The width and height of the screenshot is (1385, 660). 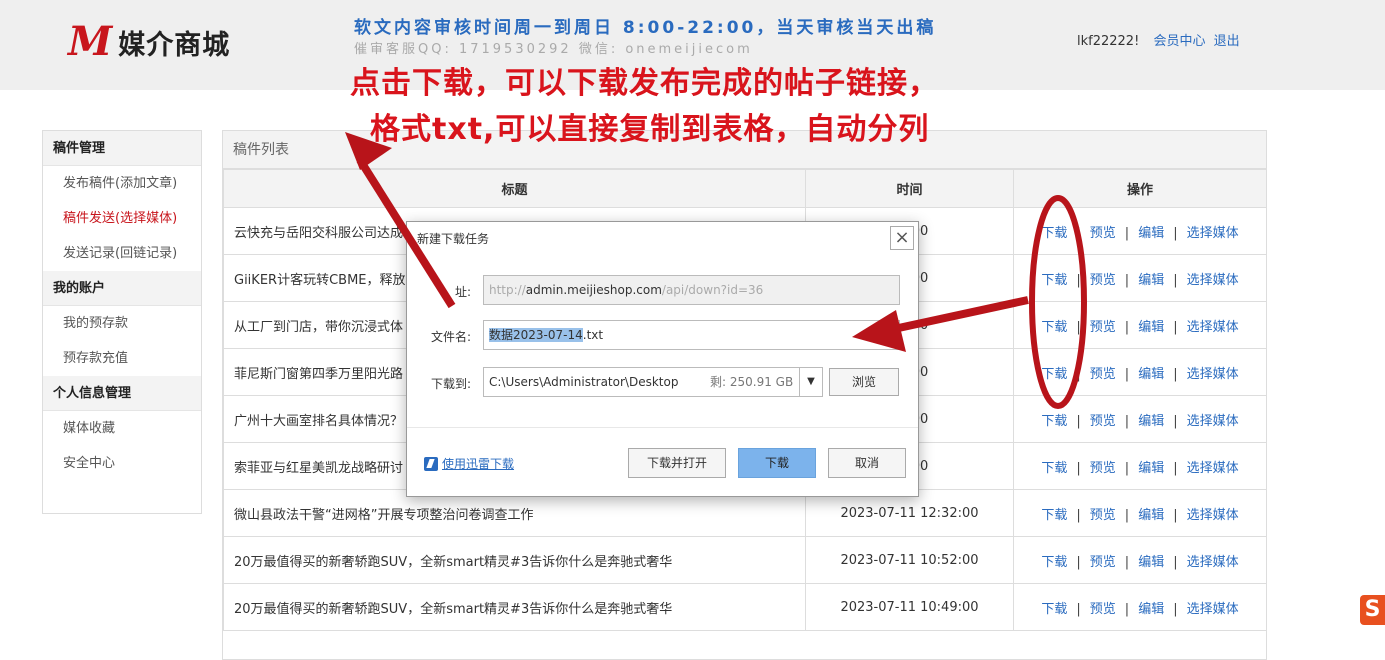 I want to click on row-time: 2023-07-11 10:52:00, so click(x=909, y=560).